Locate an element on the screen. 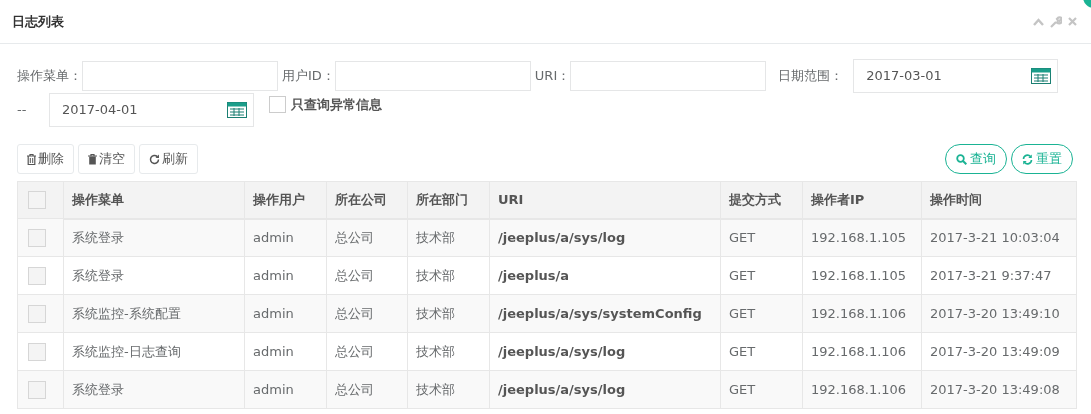  column-header: 所在部门 is located at coordinates (448, 200).